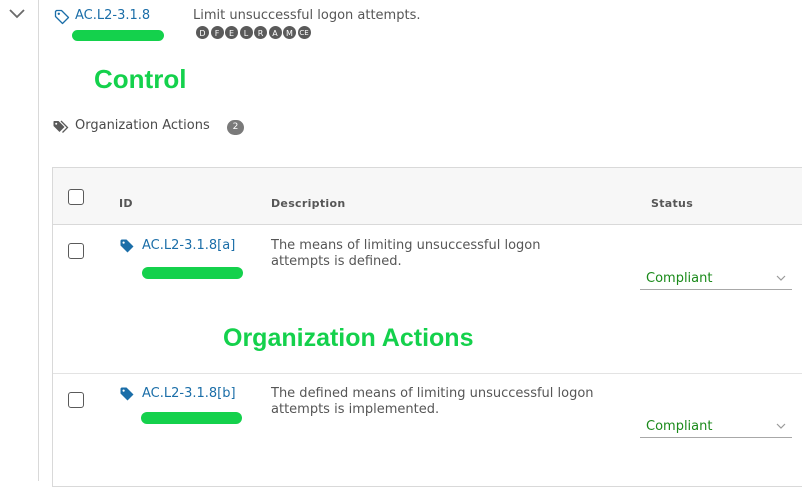  I want to click on column-header-status: Status, so click(672, 203).